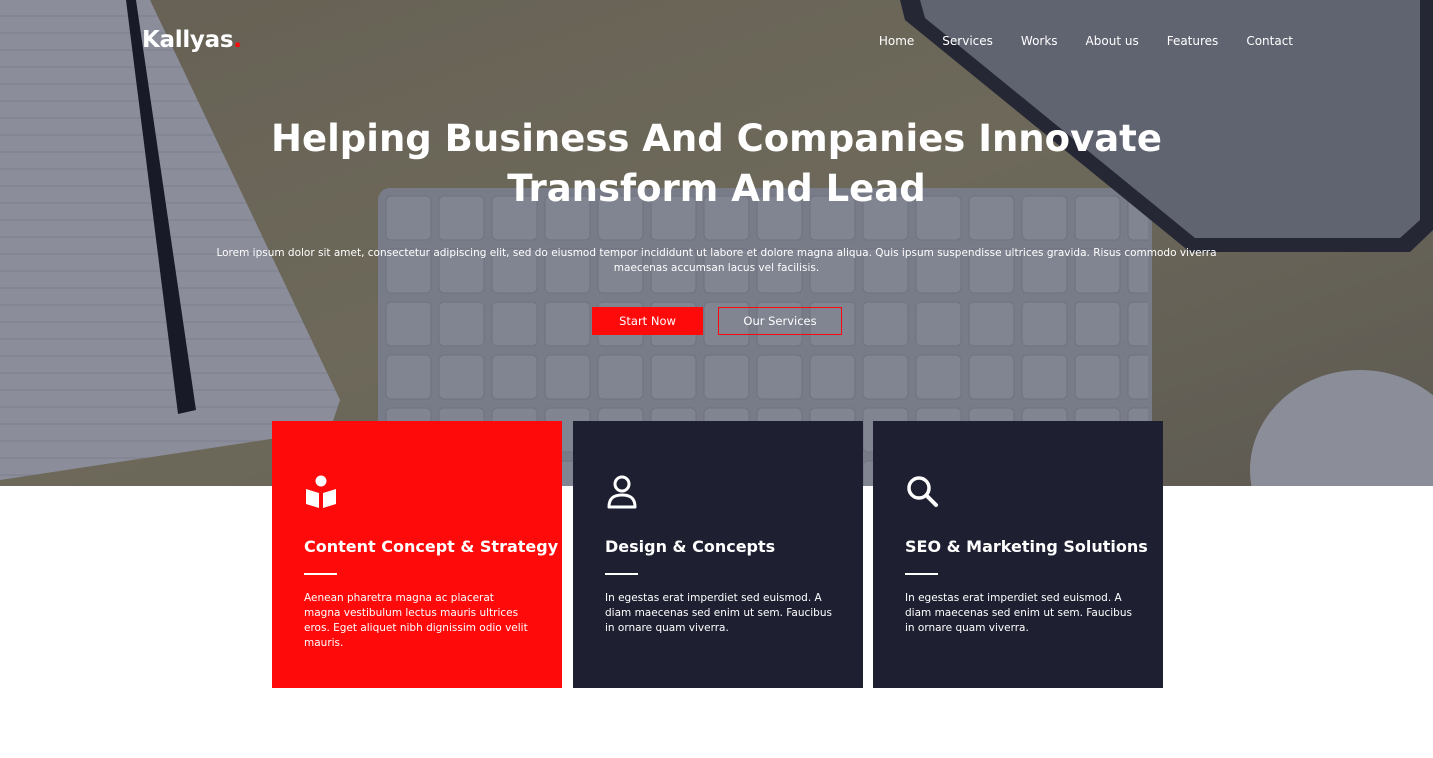 This screenshot has width=1433, height=758. Describe the element at coordinates (922, 492) in the screenshot. I see `search-icon` at that location.